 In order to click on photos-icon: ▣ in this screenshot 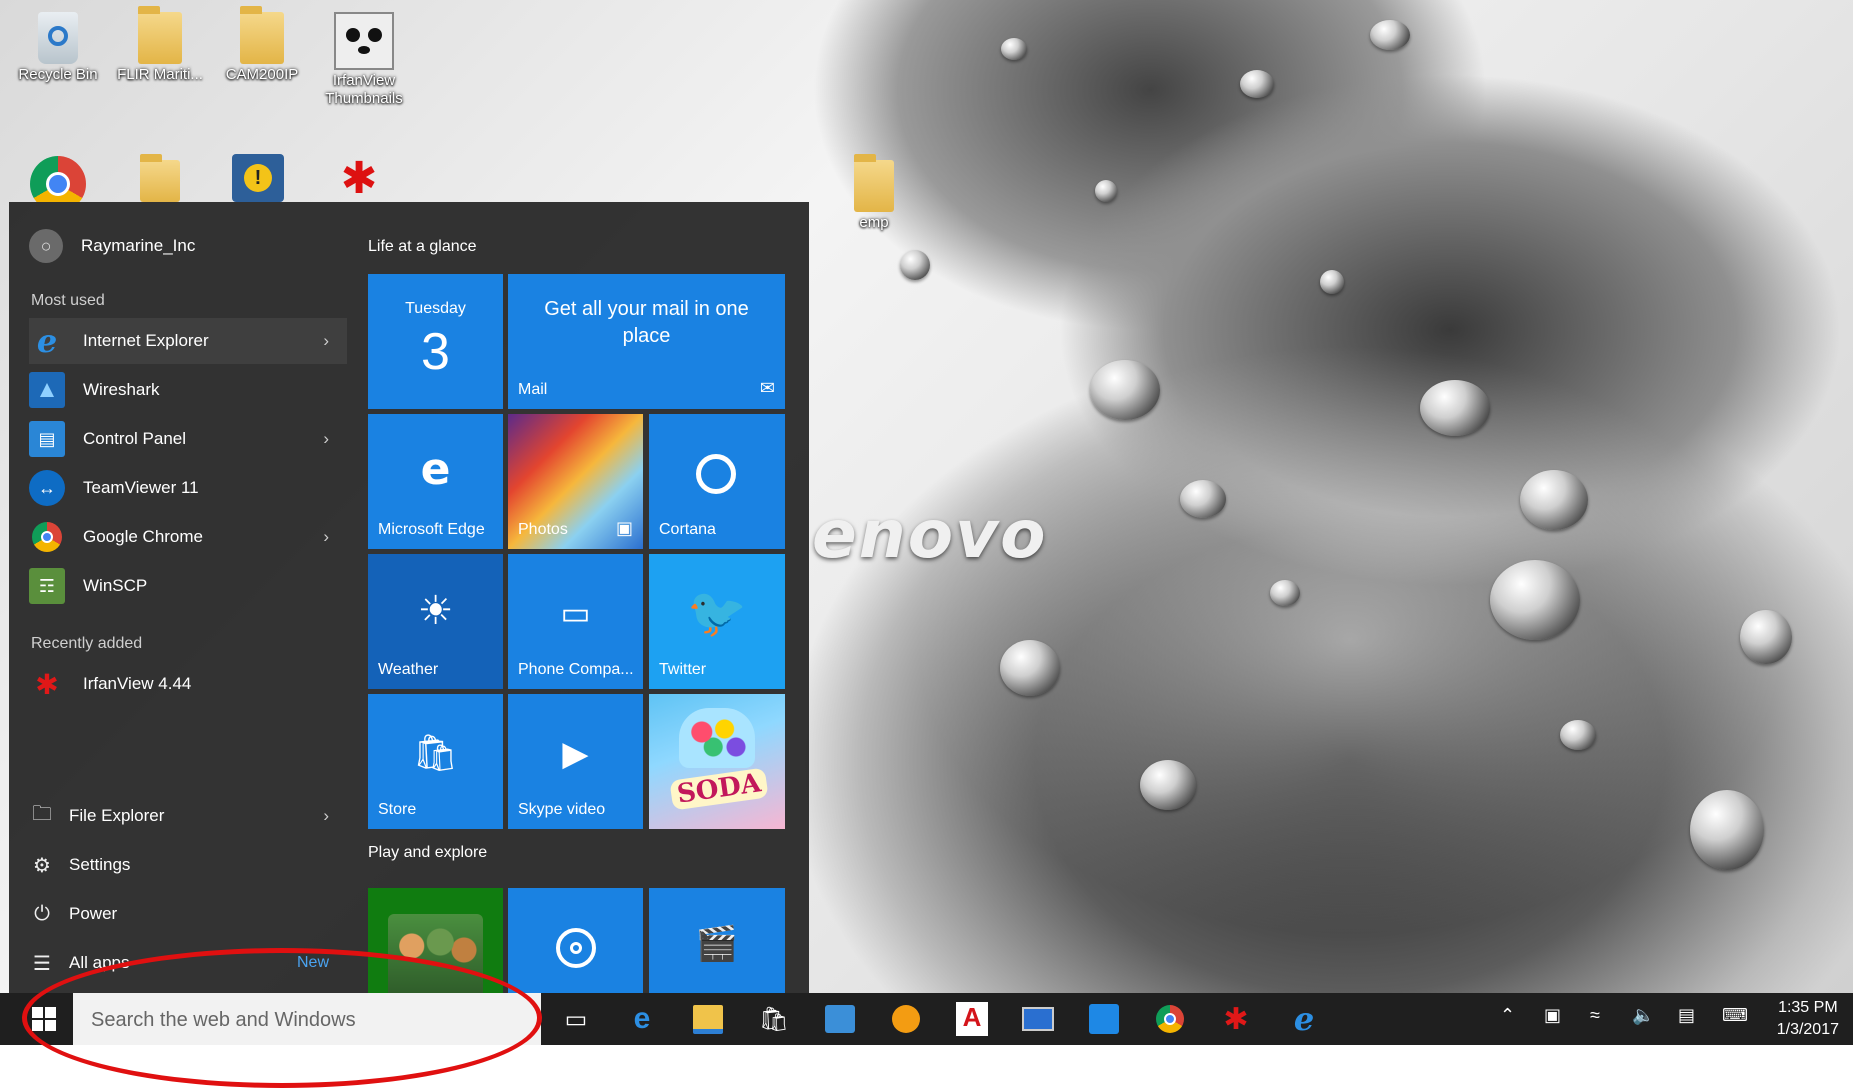, I will do `click(624, 528)`.